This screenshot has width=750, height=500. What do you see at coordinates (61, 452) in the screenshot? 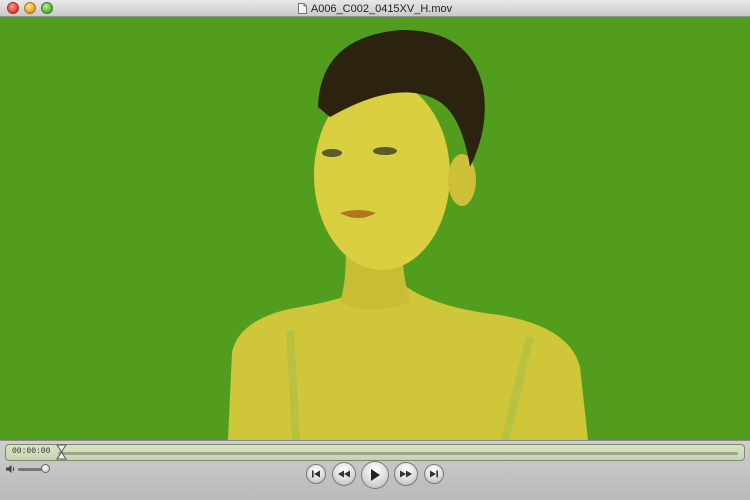
I see `playhead-icon` at bounding box center [61, 452].